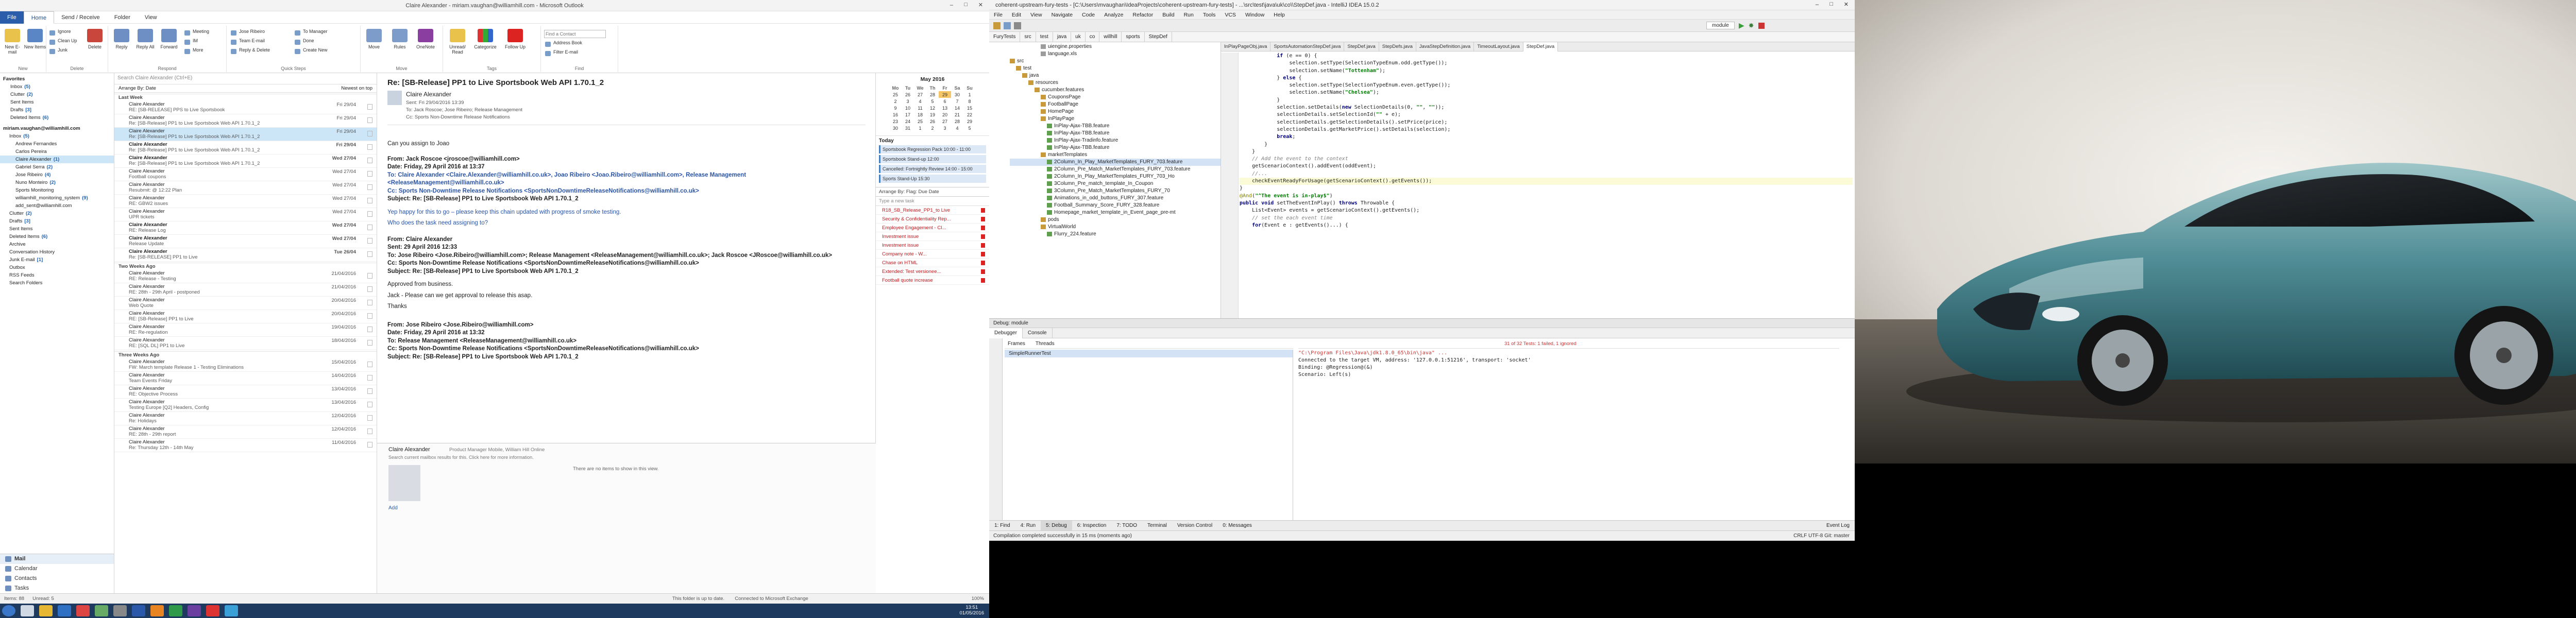 The height and width of the screenshot is (618, 2576). What do you see at coordinates (57, 95) in the screenshot?
I see `favorite-folder: Clutter (2)` at bounding box center [57, 95].